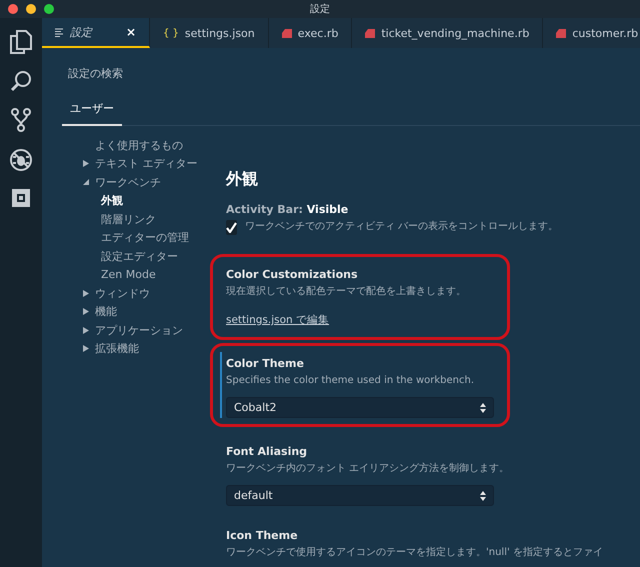 Image resolution: width=640 pixels, height=567 pixels. Describe the element at coordinates (59, 32) in the screenshot. I see `settings-file-icon` at that location.